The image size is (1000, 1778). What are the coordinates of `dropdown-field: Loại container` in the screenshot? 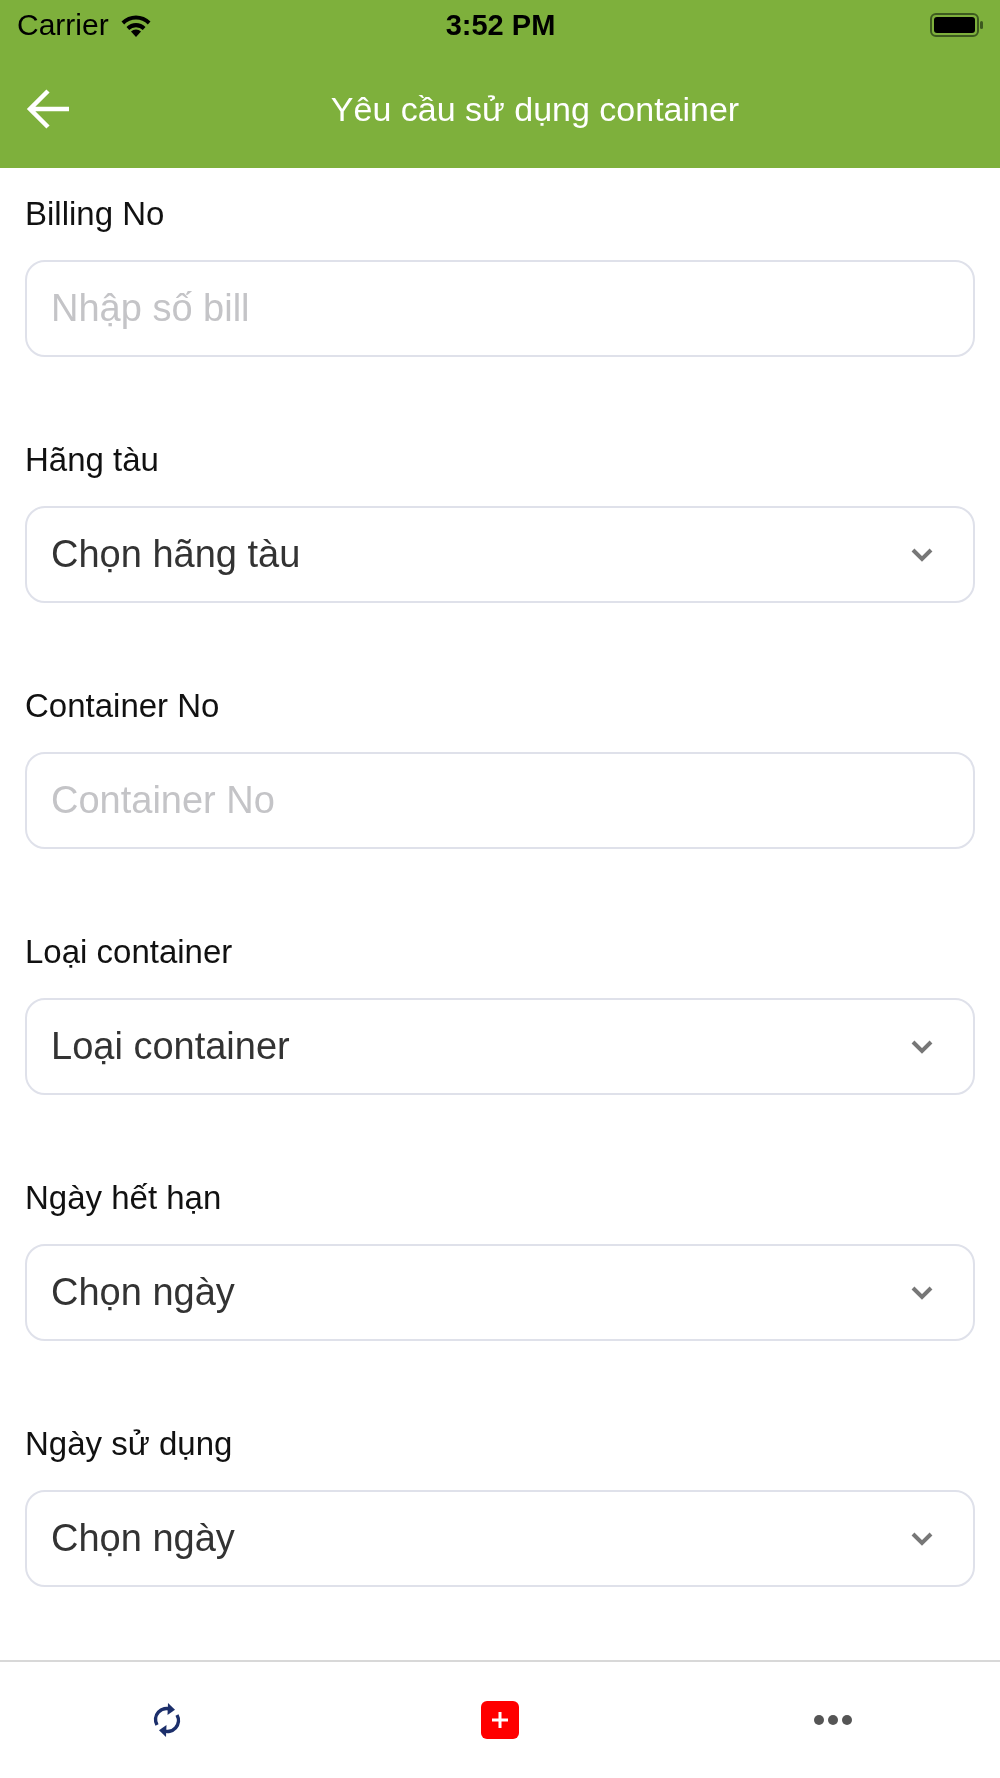 It's located at (500, 1046).